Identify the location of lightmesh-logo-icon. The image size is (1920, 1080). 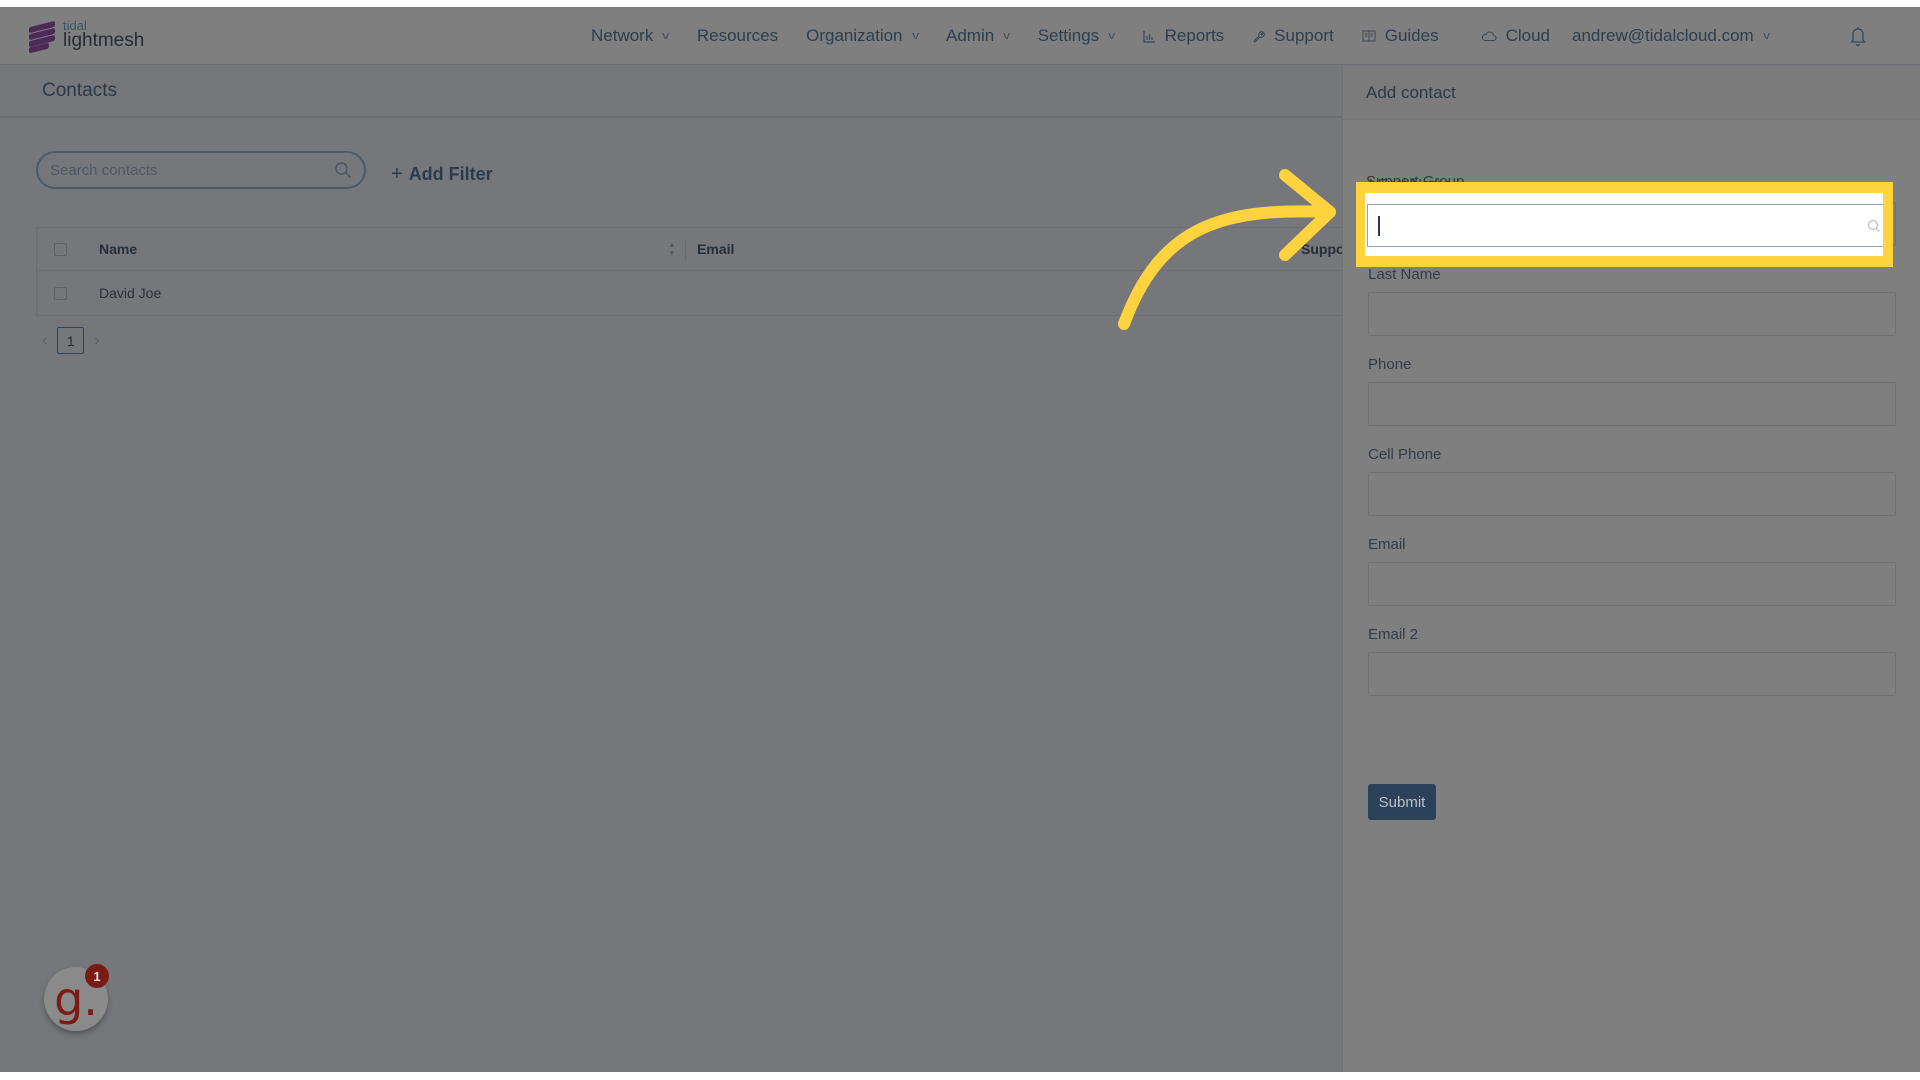
(42, 36).